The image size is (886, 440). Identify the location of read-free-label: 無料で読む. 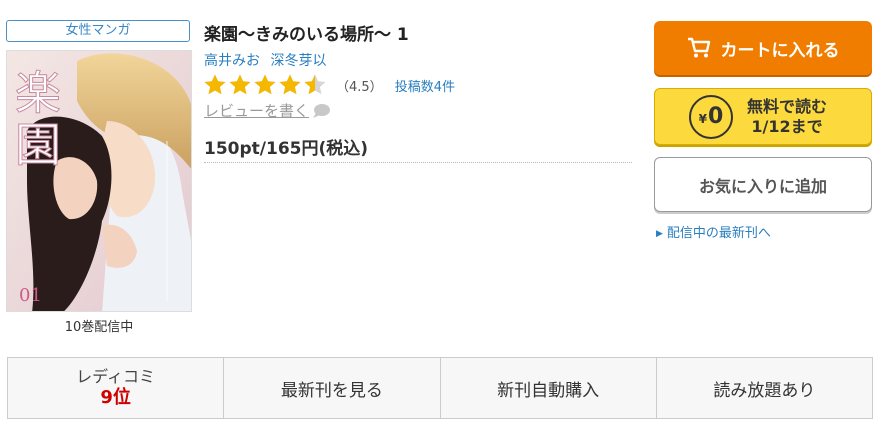
(786, 106).